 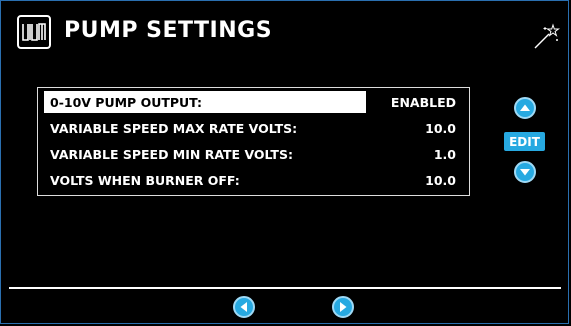 What do you see at coordinates (168, 30) in the screenshot?
I see `page-title: PUMP SETTINGS` at bounding box center [168, 30].